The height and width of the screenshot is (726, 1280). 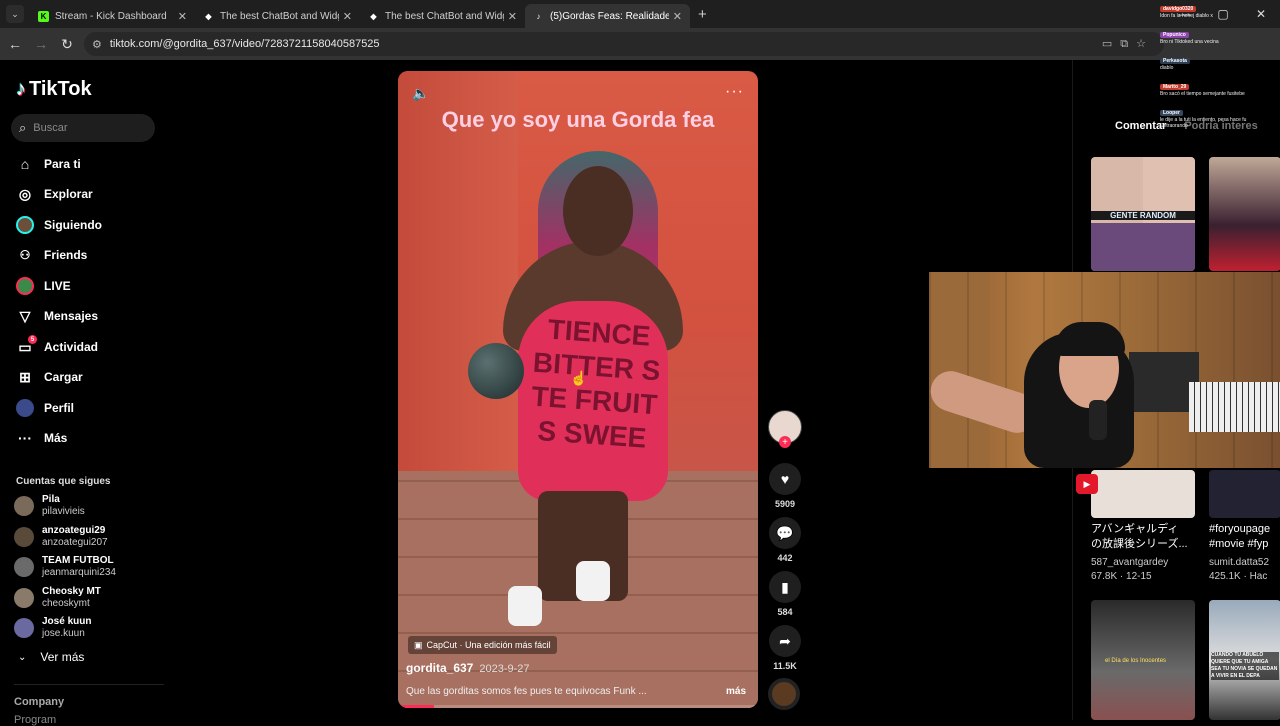 What do you see at coordinates (1129, 562) in the screenshot?
I see `video-author: 587_avantgardey` at bounding box center [1129, 562].